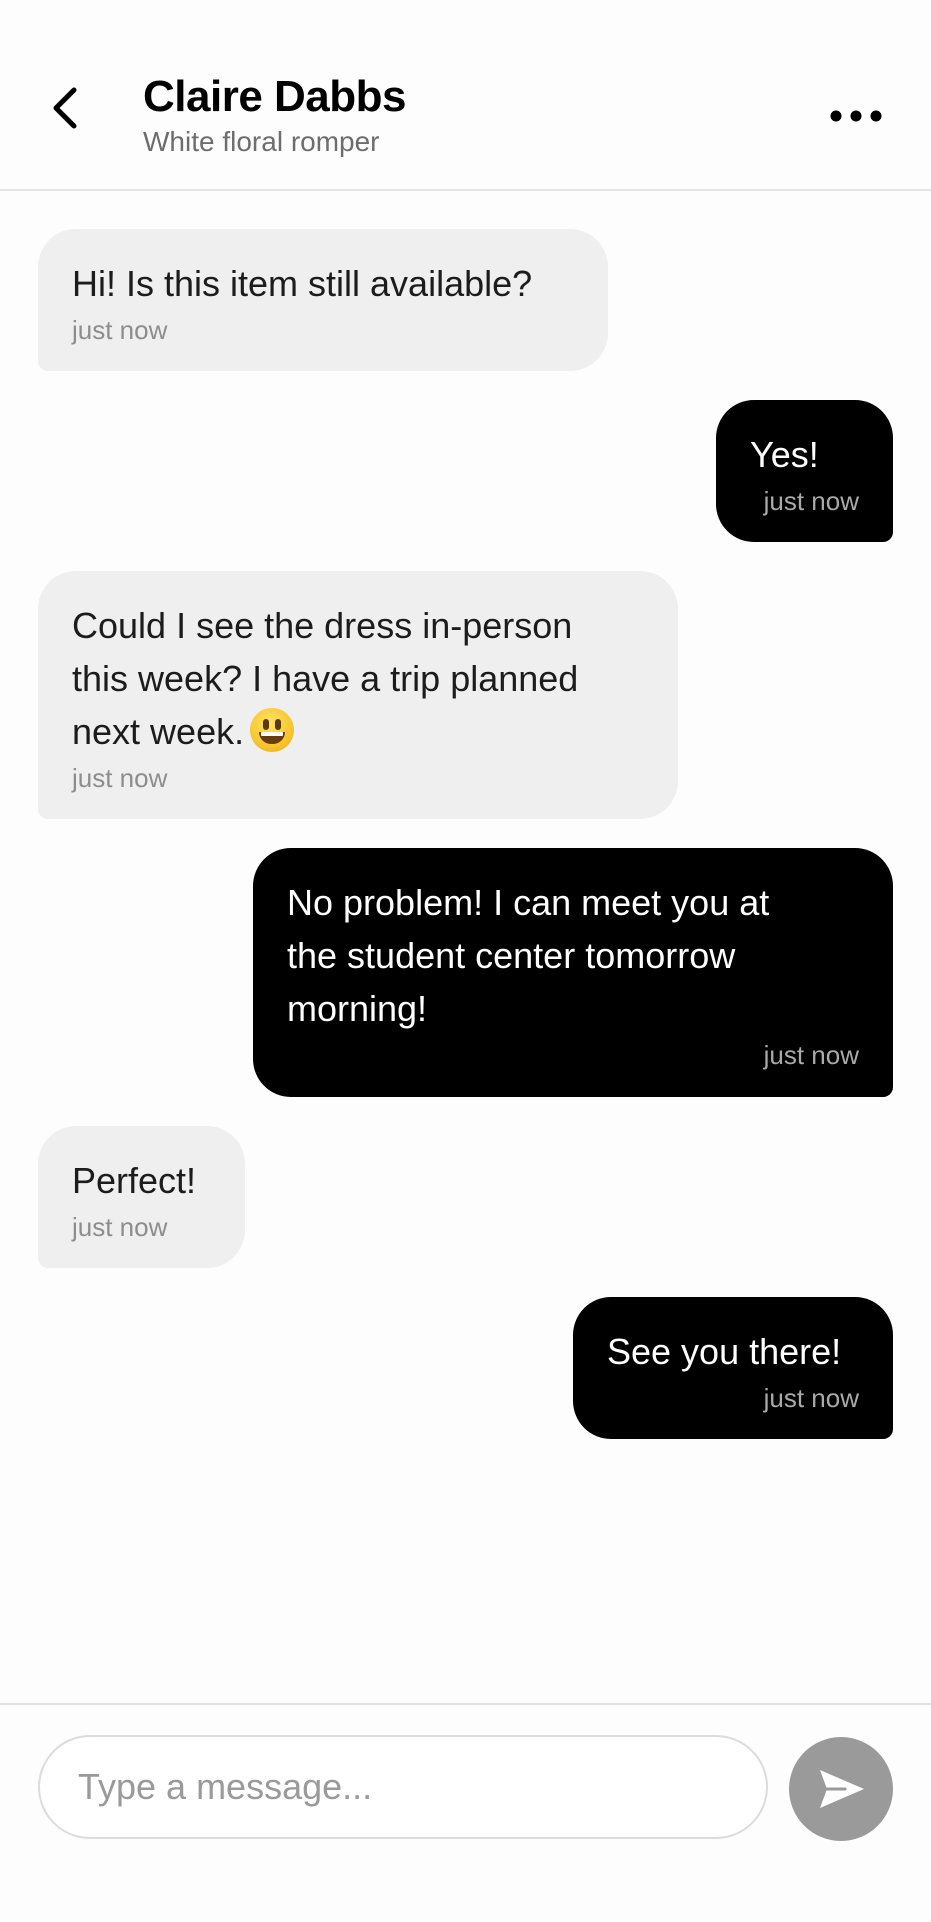 Image resolution: width=931 pixels, height=1922 pixels. What do you see at coordinates (274, 96) in the screenshot?
I see `contact-name: Claire Dabbs` at bounding box center [274, 96].